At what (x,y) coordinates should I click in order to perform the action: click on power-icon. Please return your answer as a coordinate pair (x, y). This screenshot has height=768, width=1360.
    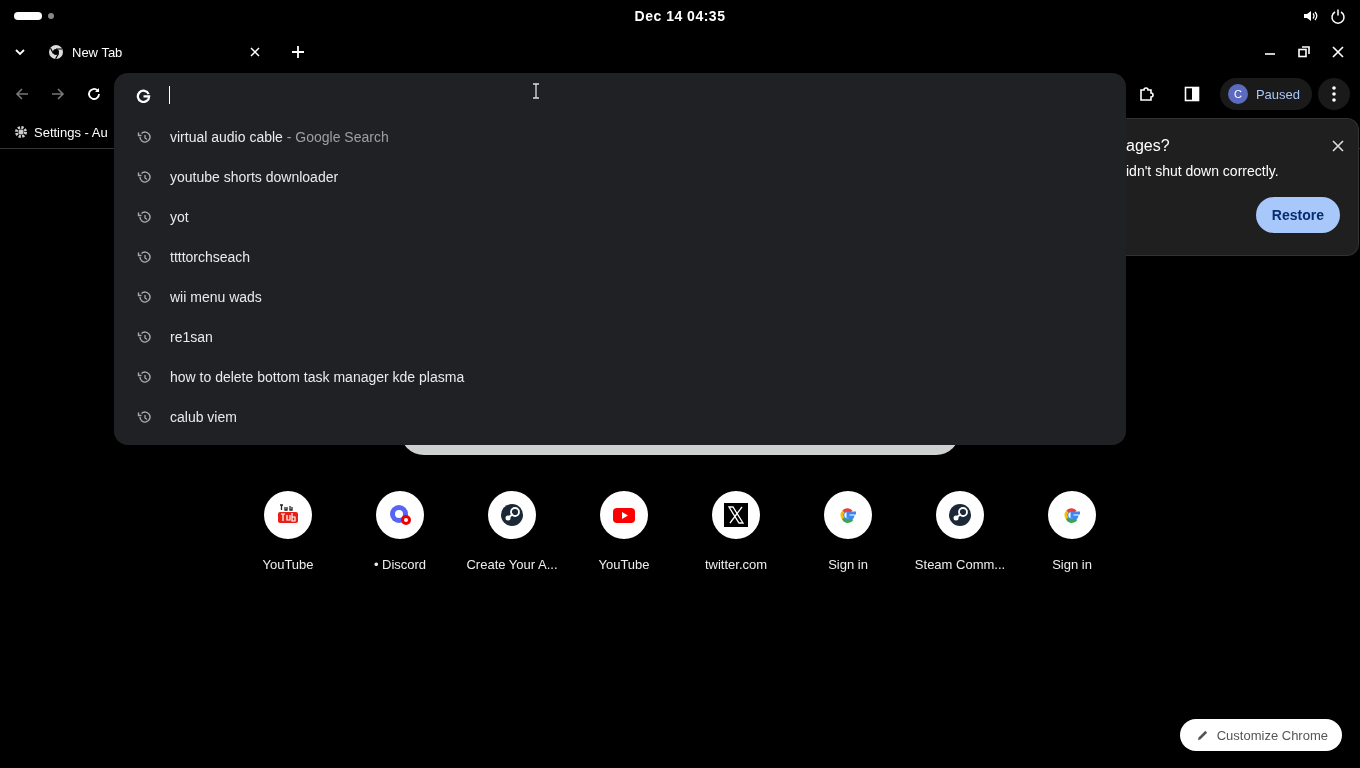
    Looking at the image, I should click on (1338, 16).